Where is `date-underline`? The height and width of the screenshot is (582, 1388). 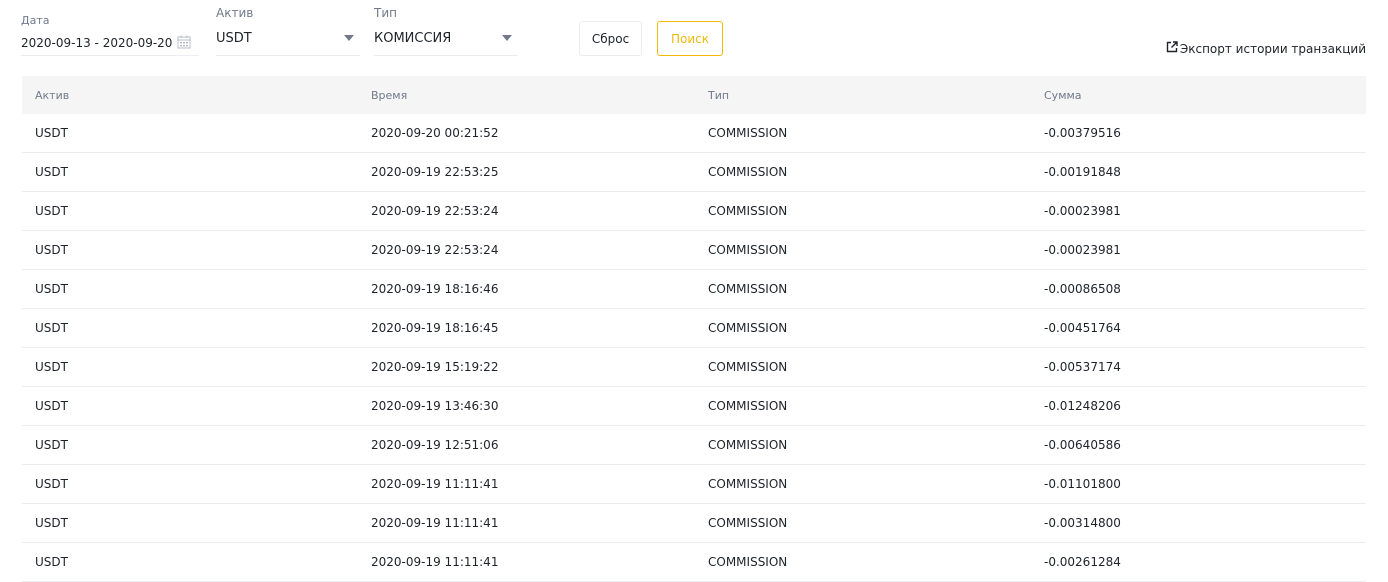 date-underline is located at coordinates (110, 55).